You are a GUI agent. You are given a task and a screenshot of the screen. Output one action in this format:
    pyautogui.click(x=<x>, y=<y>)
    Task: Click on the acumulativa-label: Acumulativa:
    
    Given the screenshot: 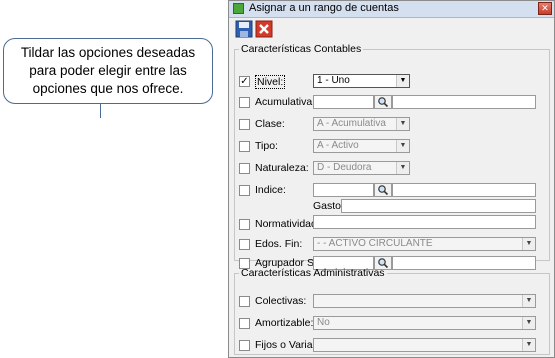 What is the action you would take?
    pyautogui.click(x=285, y=102)
    